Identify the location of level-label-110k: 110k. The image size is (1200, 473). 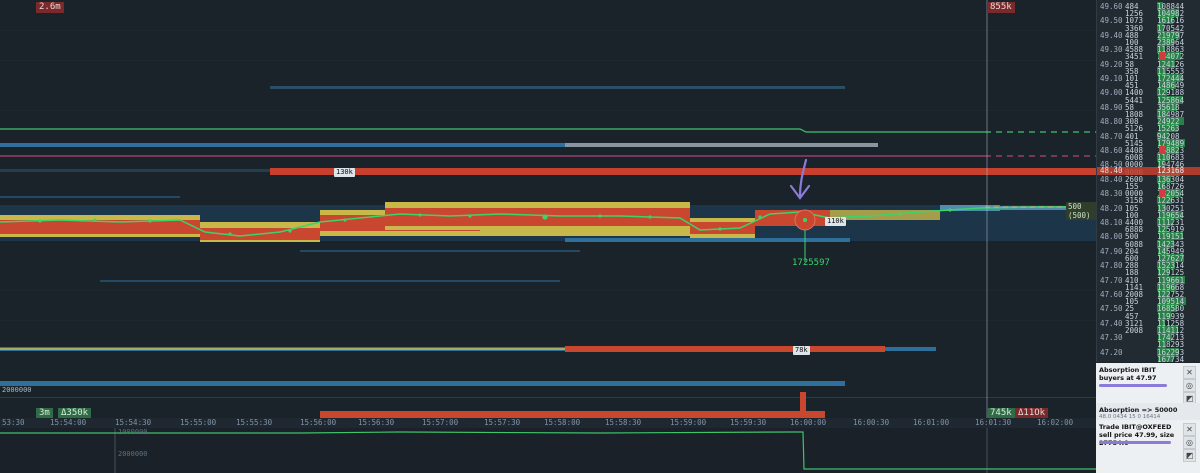
(835, 221).